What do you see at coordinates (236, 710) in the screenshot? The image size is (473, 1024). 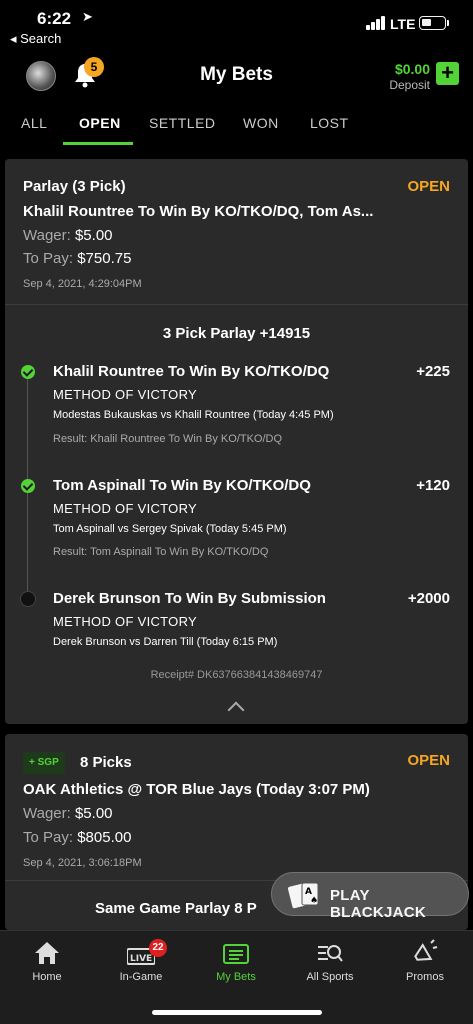 I see `chevron-up-icon` at bounding box center [236, 710].